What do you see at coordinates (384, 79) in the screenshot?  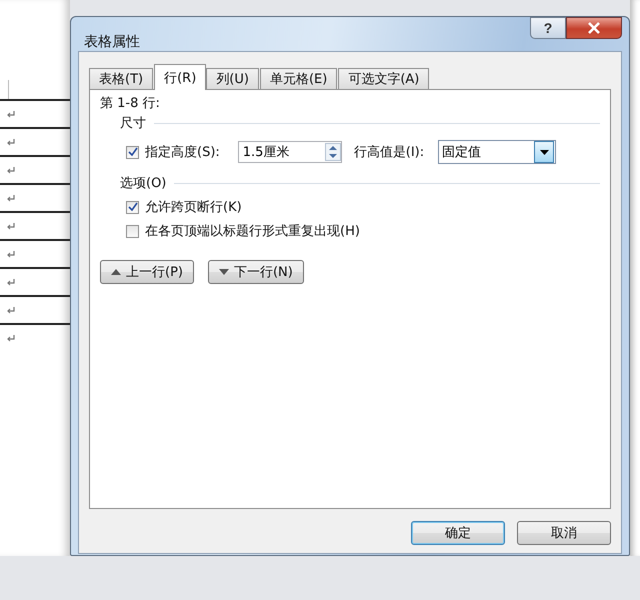 I see `tab: 可选文字(A)` at bounding box center [384, 79].